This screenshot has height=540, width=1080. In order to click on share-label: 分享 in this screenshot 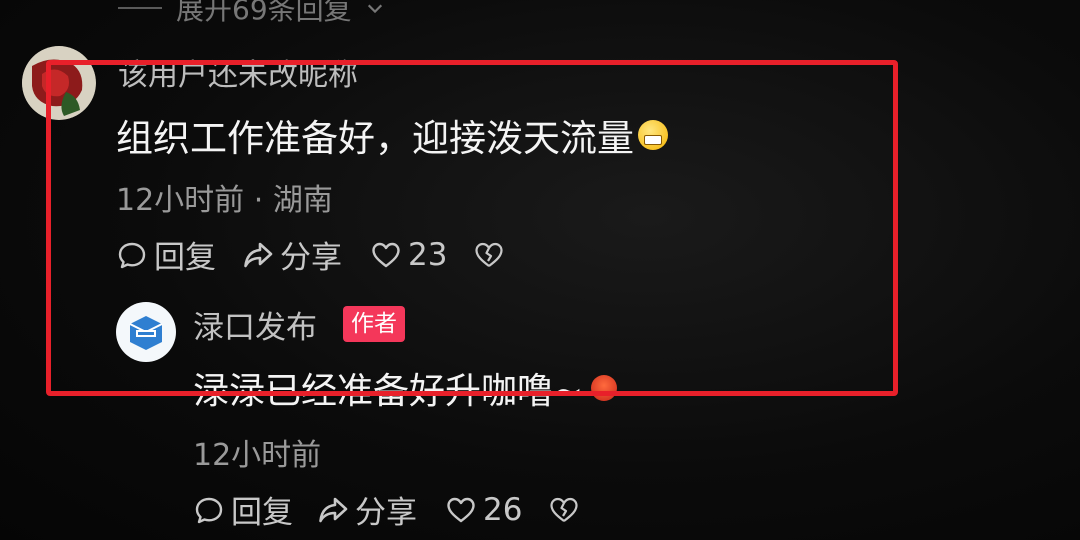, I will do `click(386, 513)`.